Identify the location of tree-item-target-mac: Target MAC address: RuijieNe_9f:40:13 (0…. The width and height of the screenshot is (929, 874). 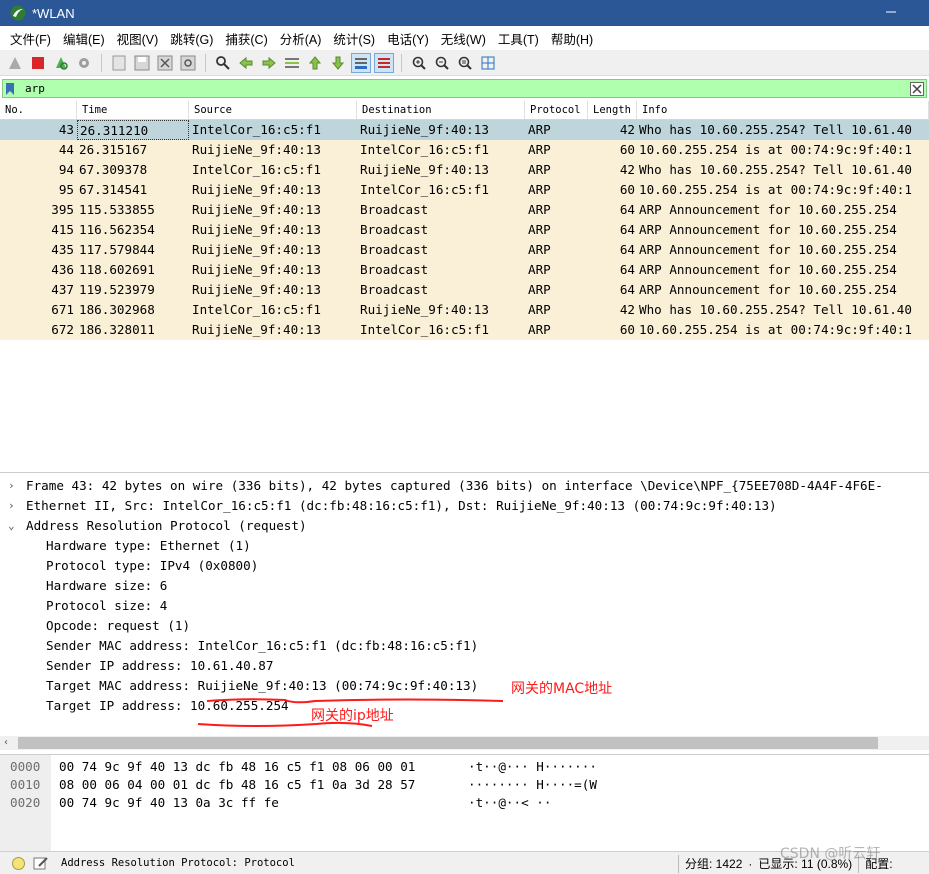
(464, 686).